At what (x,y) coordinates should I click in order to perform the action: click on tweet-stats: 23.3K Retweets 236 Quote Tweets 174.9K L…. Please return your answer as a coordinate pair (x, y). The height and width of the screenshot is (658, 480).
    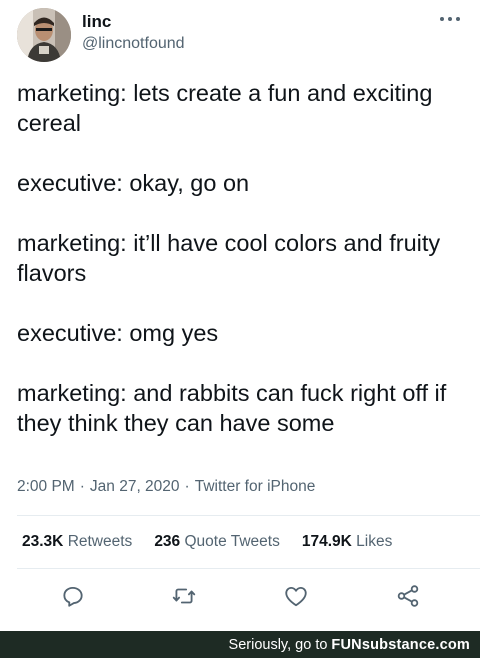
    Looking at the image, I should click on (218, 542).